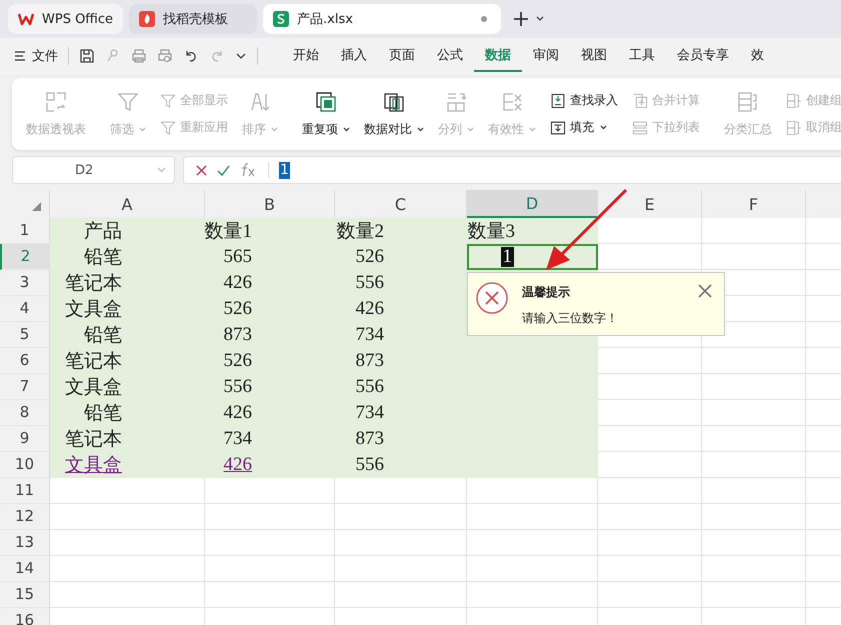  Describe the element at coordinates (306, 56) in the screenshot. I see `ribbon-tab: 开始` at that location.